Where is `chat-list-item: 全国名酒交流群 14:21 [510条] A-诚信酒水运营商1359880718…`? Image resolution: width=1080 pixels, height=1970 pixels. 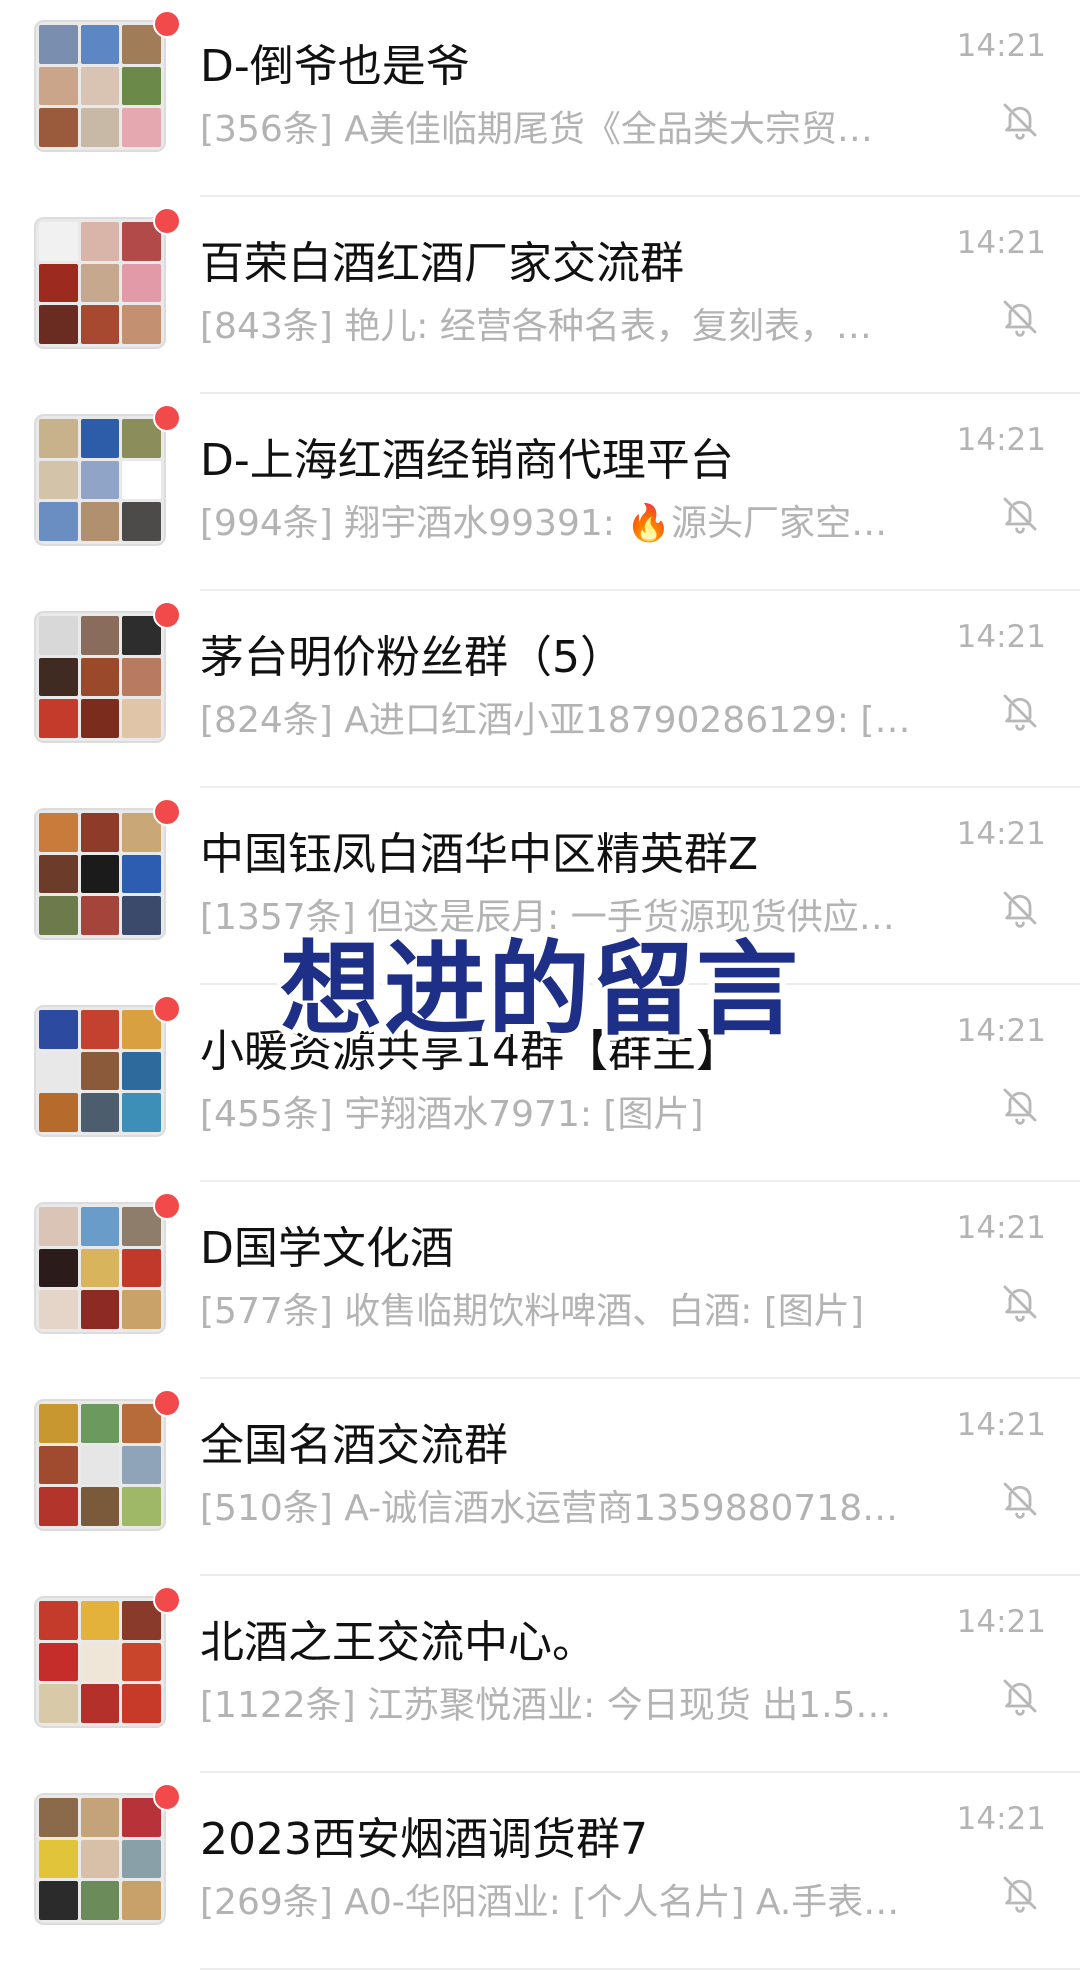 chat-list-item: 全国名酒交流群 14:21 [510条] A-诚信酒水运营商1359880718… is located at coordinates (540, 1477).